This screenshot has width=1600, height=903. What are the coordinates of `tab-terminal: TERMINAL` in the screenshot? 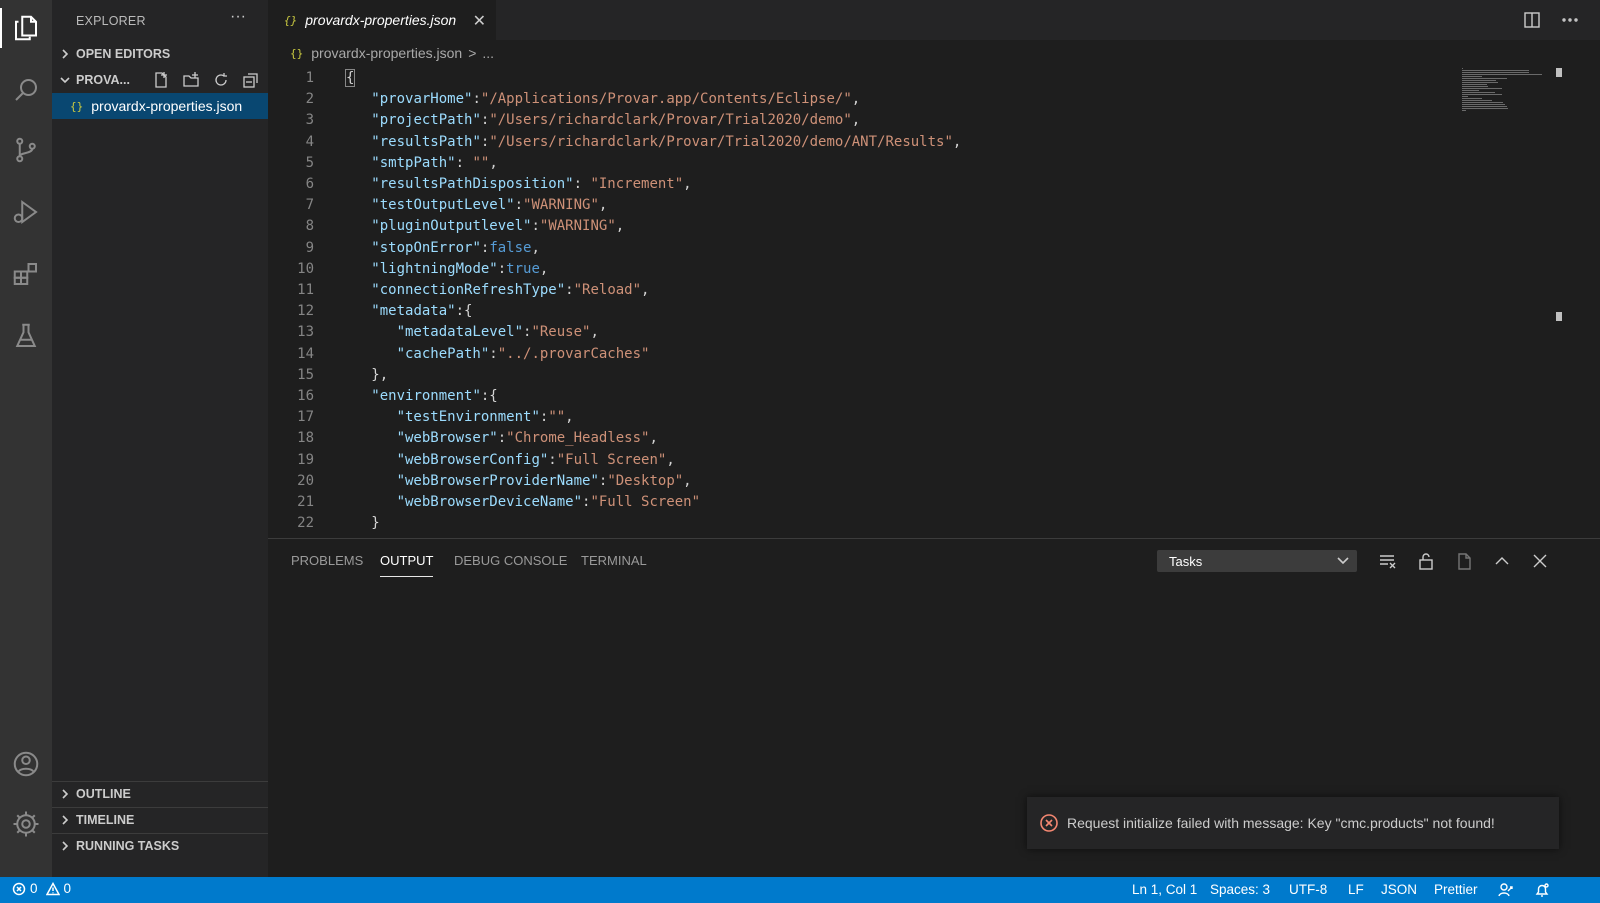 It's located at (614, 560).